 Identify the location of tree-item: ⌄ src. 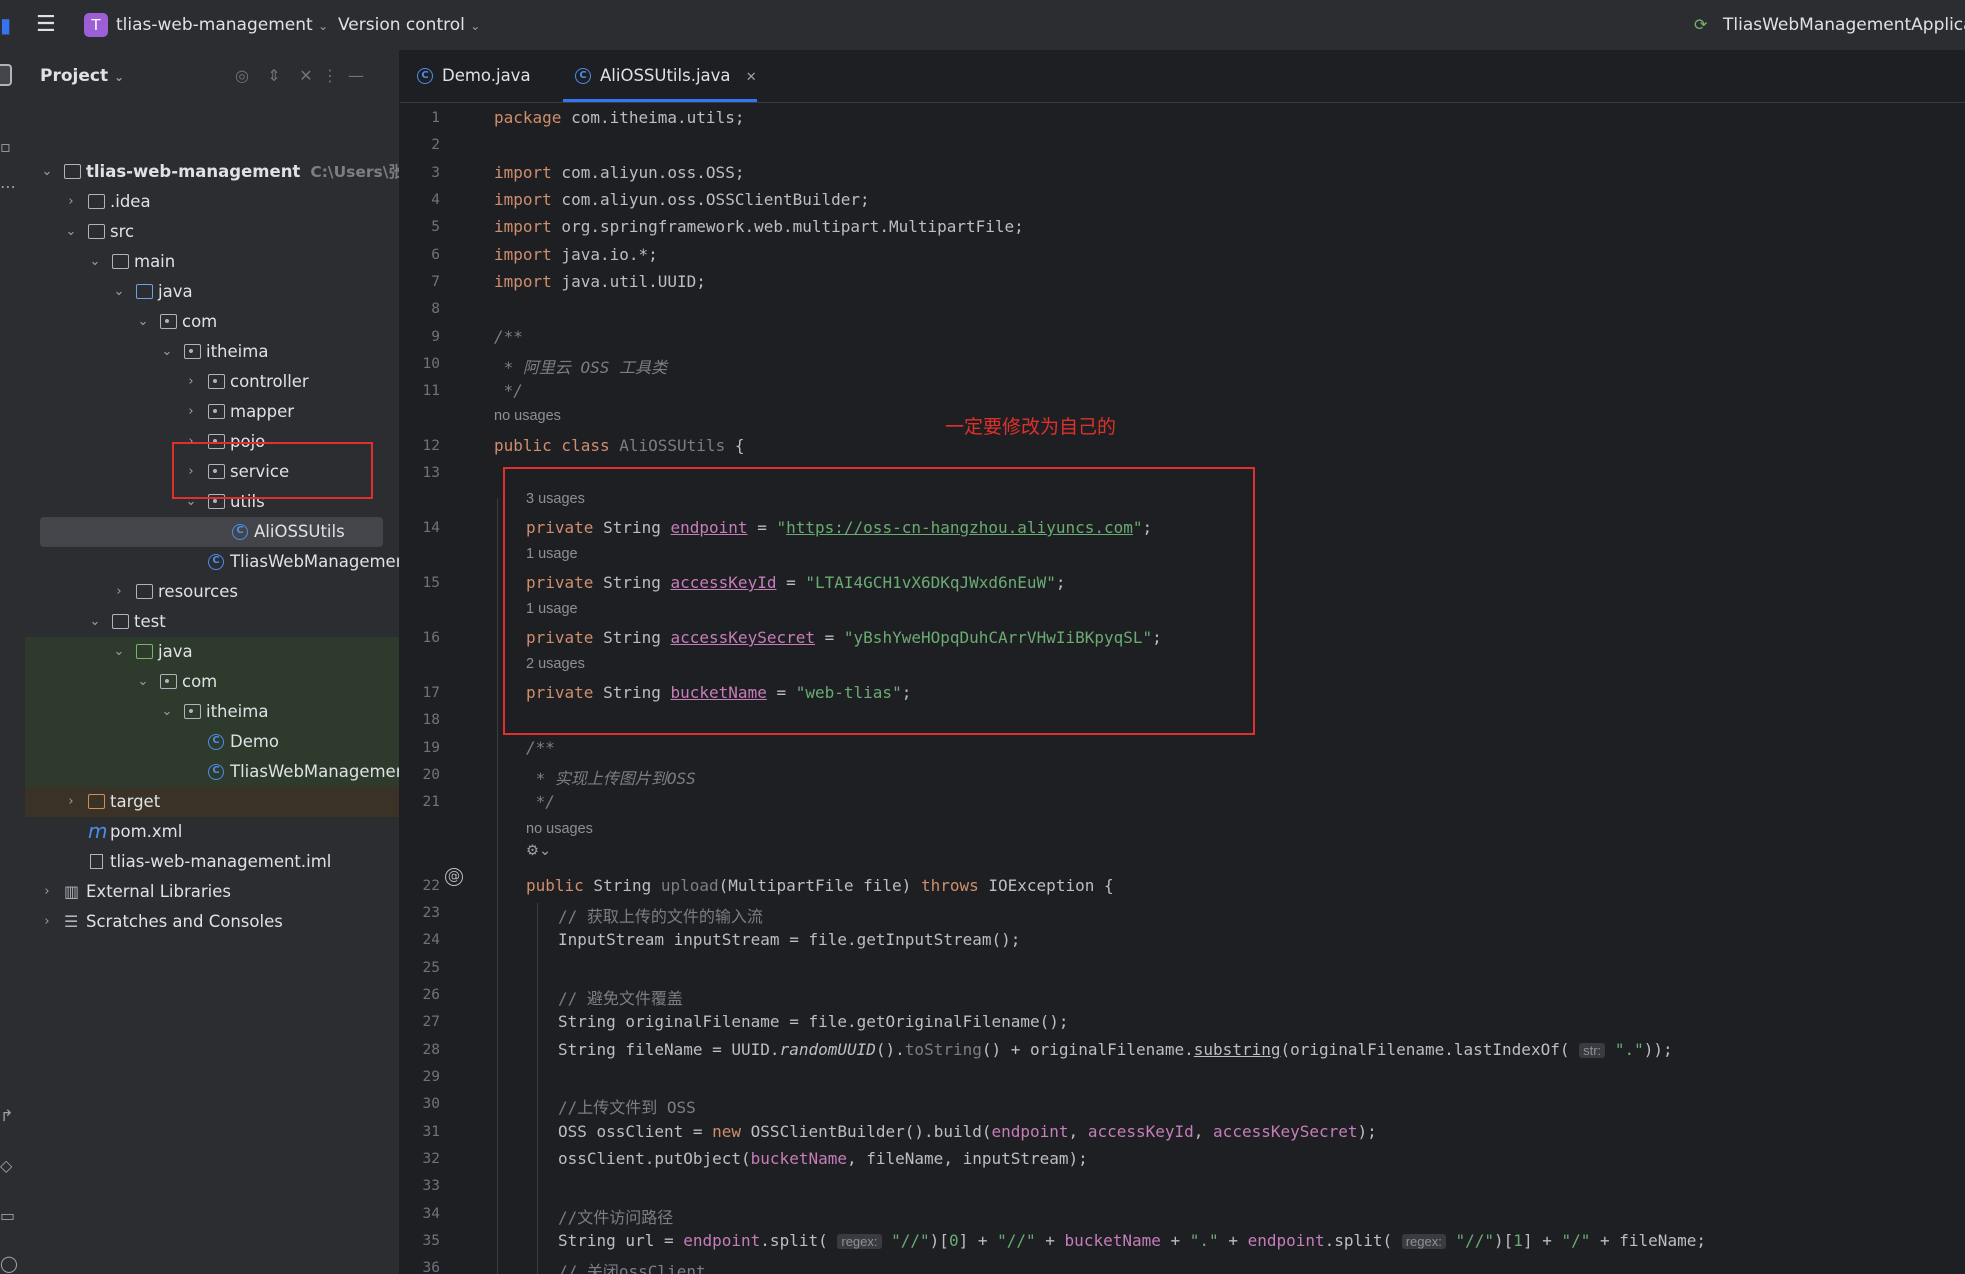
(212, 232).